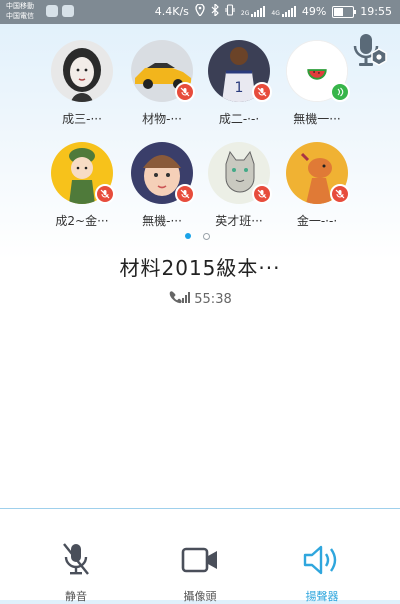  Describe the element at coordinates (253, 11) in the screenshot. I see `signal-1-icon: 2G` at that location.